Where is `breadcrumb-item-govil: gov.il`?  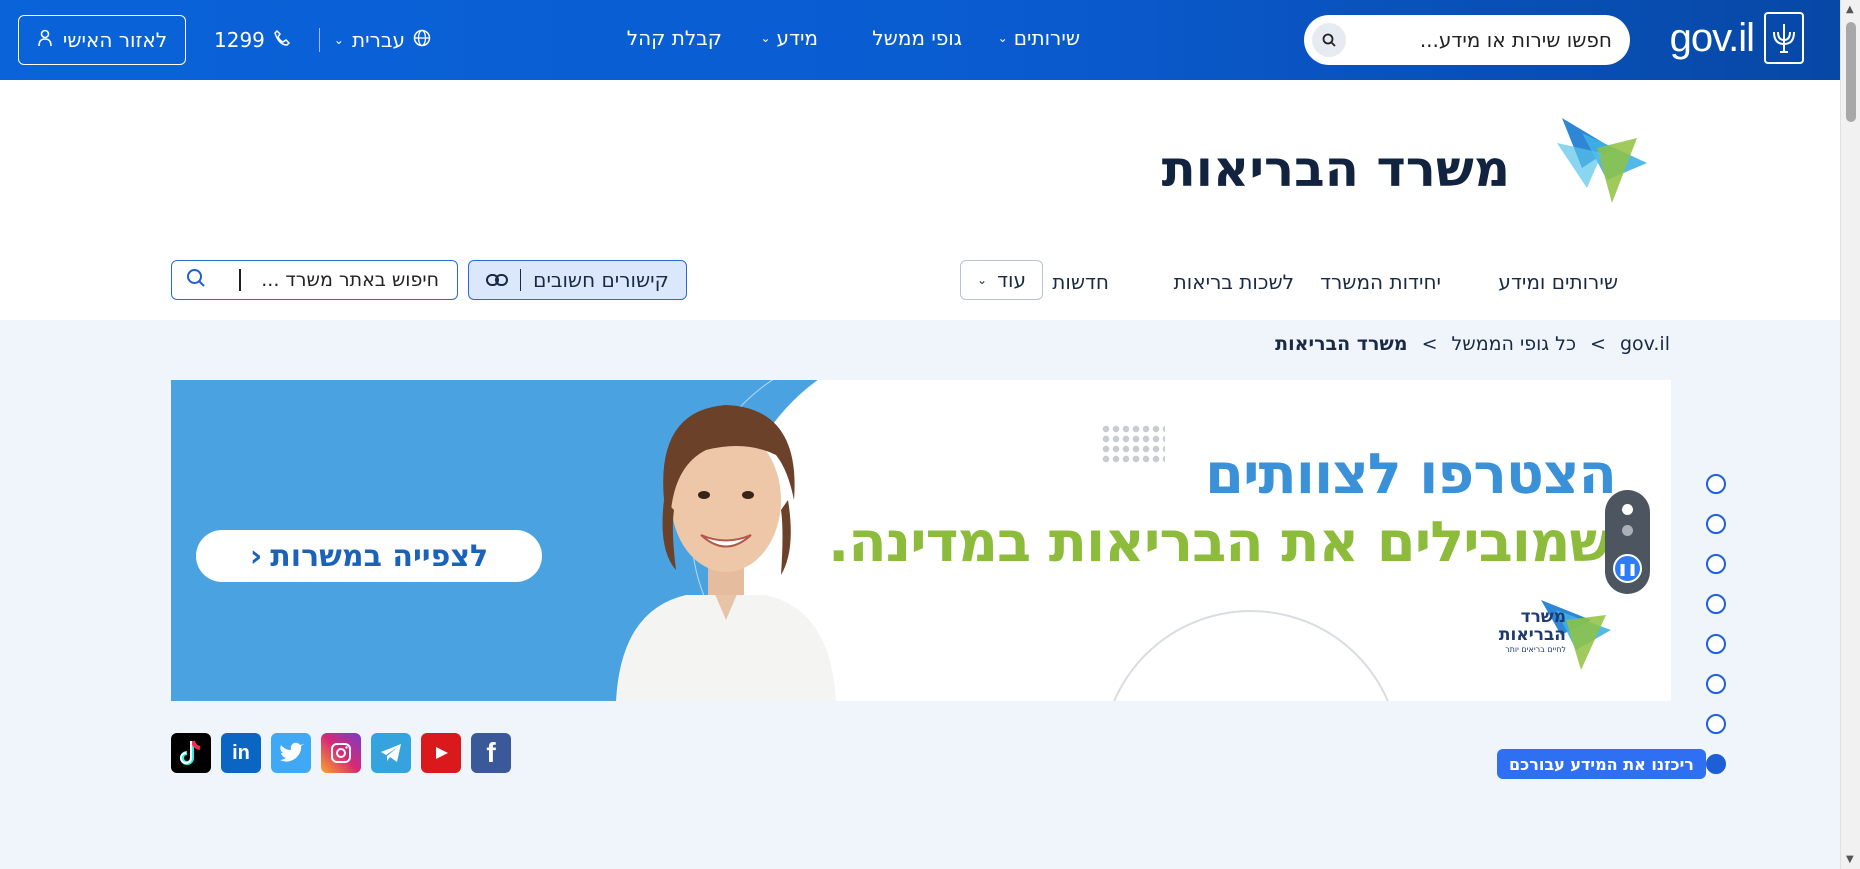
breadcrumb-item-govil: gov.il is located at coordinates (1645, 344).